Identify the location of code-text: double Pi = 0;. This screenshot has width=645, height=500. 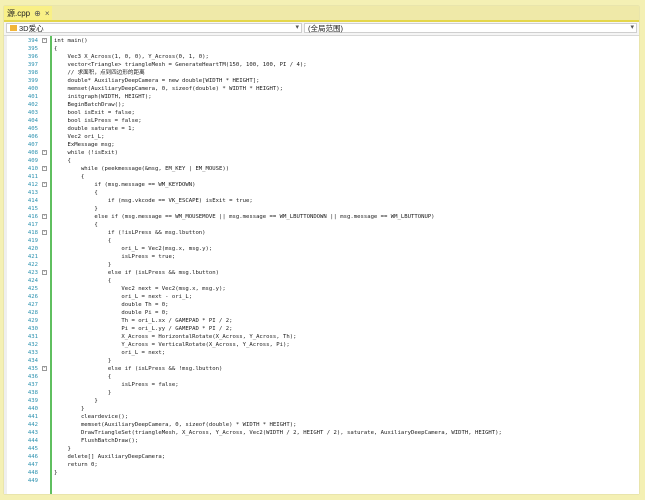
(111, 313).